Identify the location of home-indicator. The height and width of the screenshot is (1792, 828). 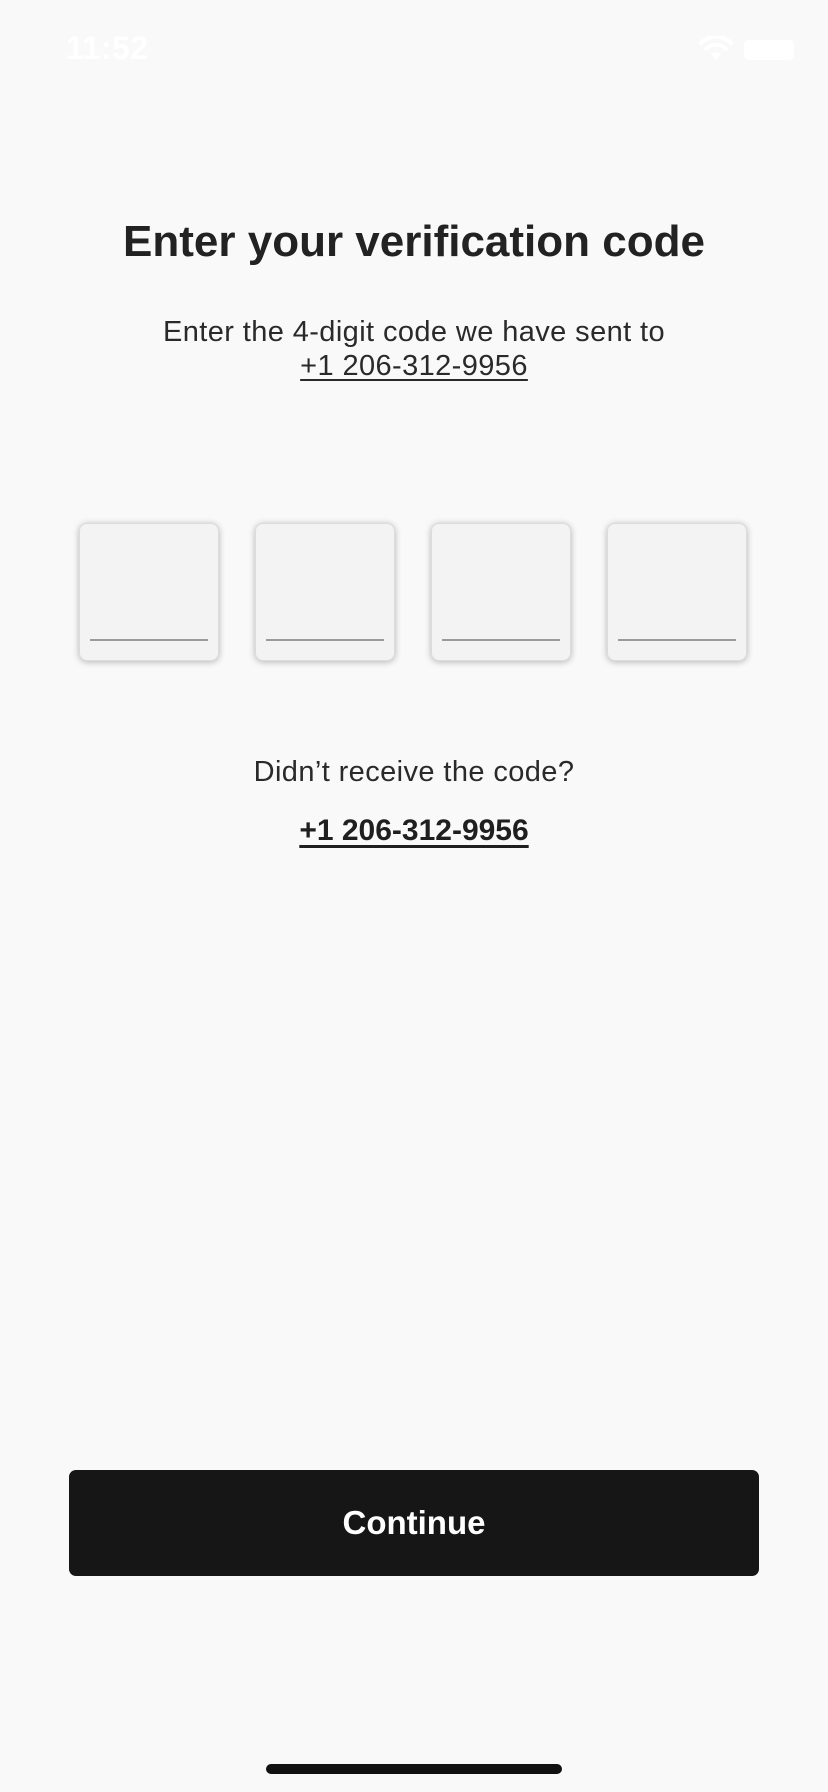
(414, 1769).